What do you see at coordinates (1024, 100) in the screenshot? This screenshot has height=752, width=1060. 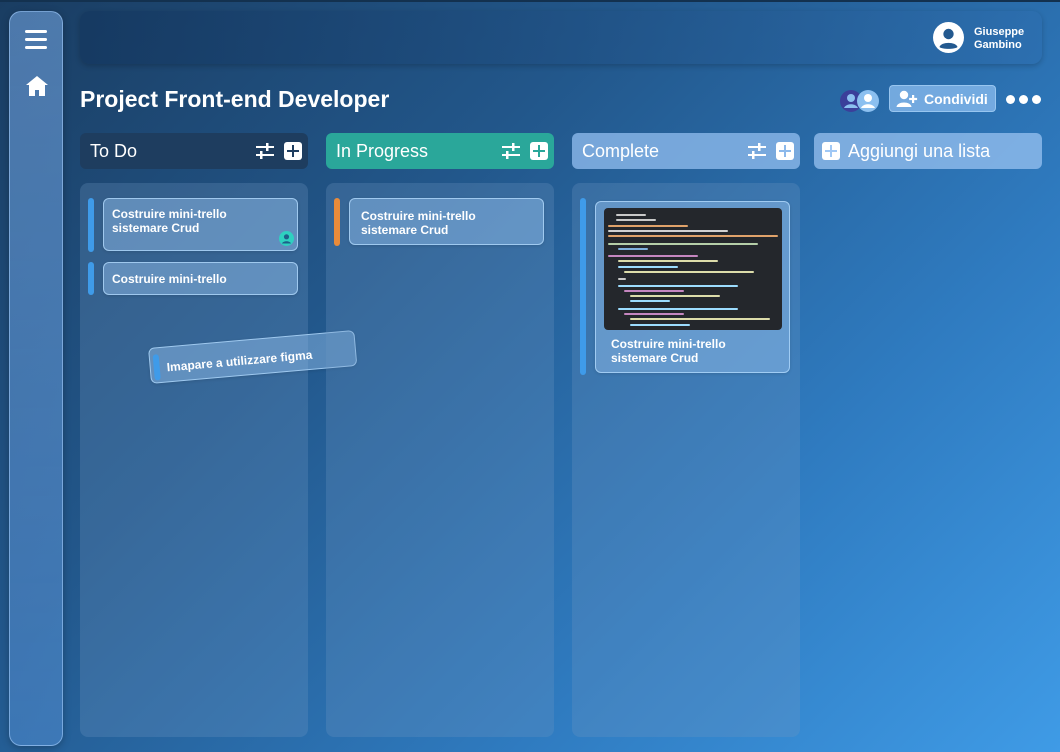 I see `more-dots-icon` at bounding box center [1024, 100].